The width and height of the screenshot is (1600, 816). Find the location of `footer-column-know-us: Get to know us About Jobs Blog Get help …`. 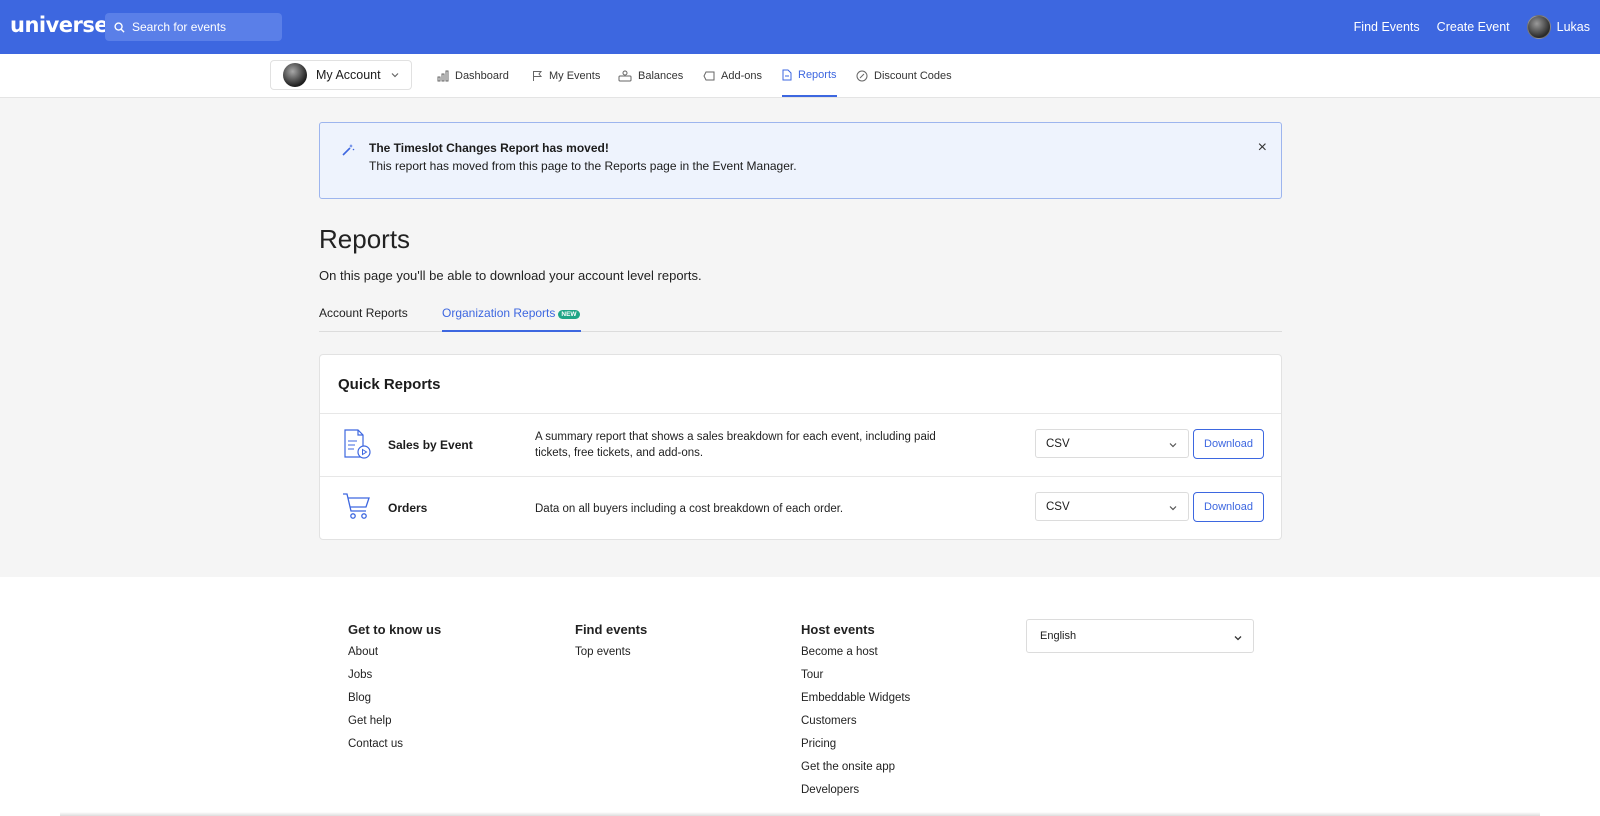

footer-column-know-us: Get to know us About Jobs Blog Get help … is located at coordinates (394, 691).